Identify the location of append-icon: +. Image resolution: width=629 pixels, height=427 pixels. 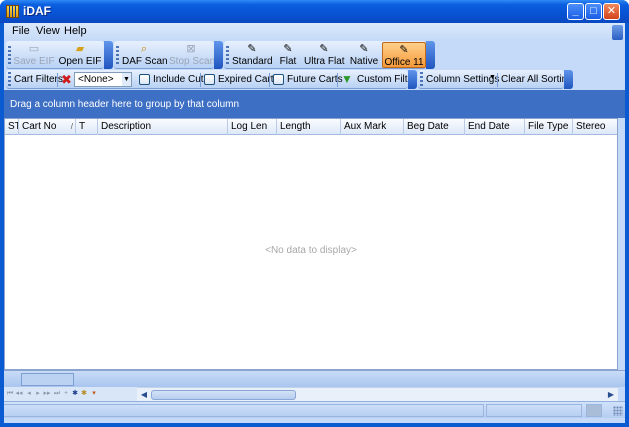
(66, 393).